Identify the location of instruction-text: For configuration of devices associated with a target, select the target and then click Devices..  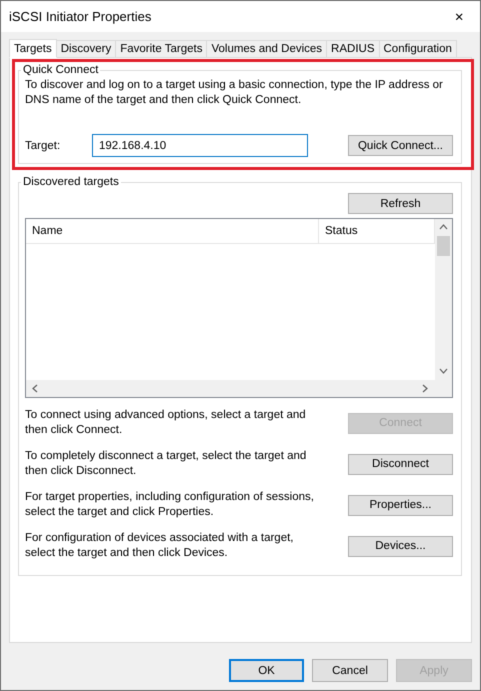
(159, 546).